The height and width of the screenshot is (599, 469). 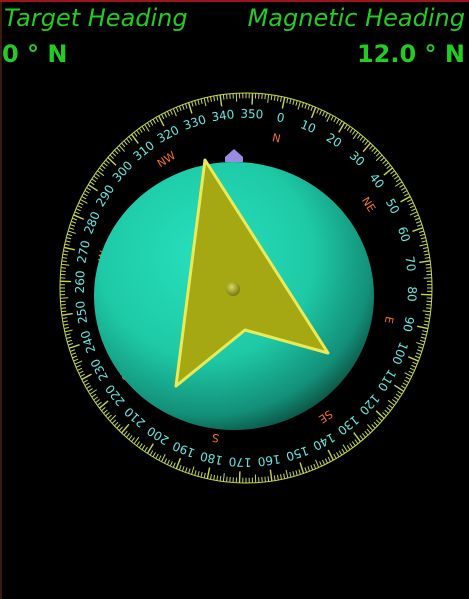 What do you see at coordinates (88, 342) in the screenshot?
I see `degree-label: 240` at bounding box center [88, 342].